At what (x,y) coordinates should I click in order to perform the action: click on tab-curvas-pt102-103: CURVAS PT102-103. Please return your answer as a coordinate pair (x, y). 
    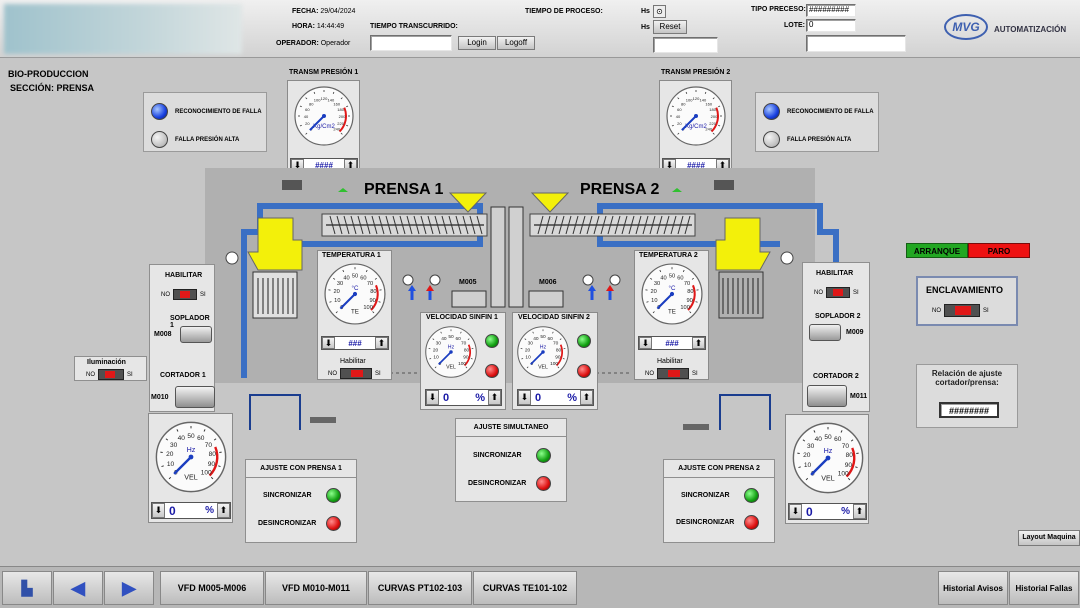
    Looking at the image, I should click on (420, 588).